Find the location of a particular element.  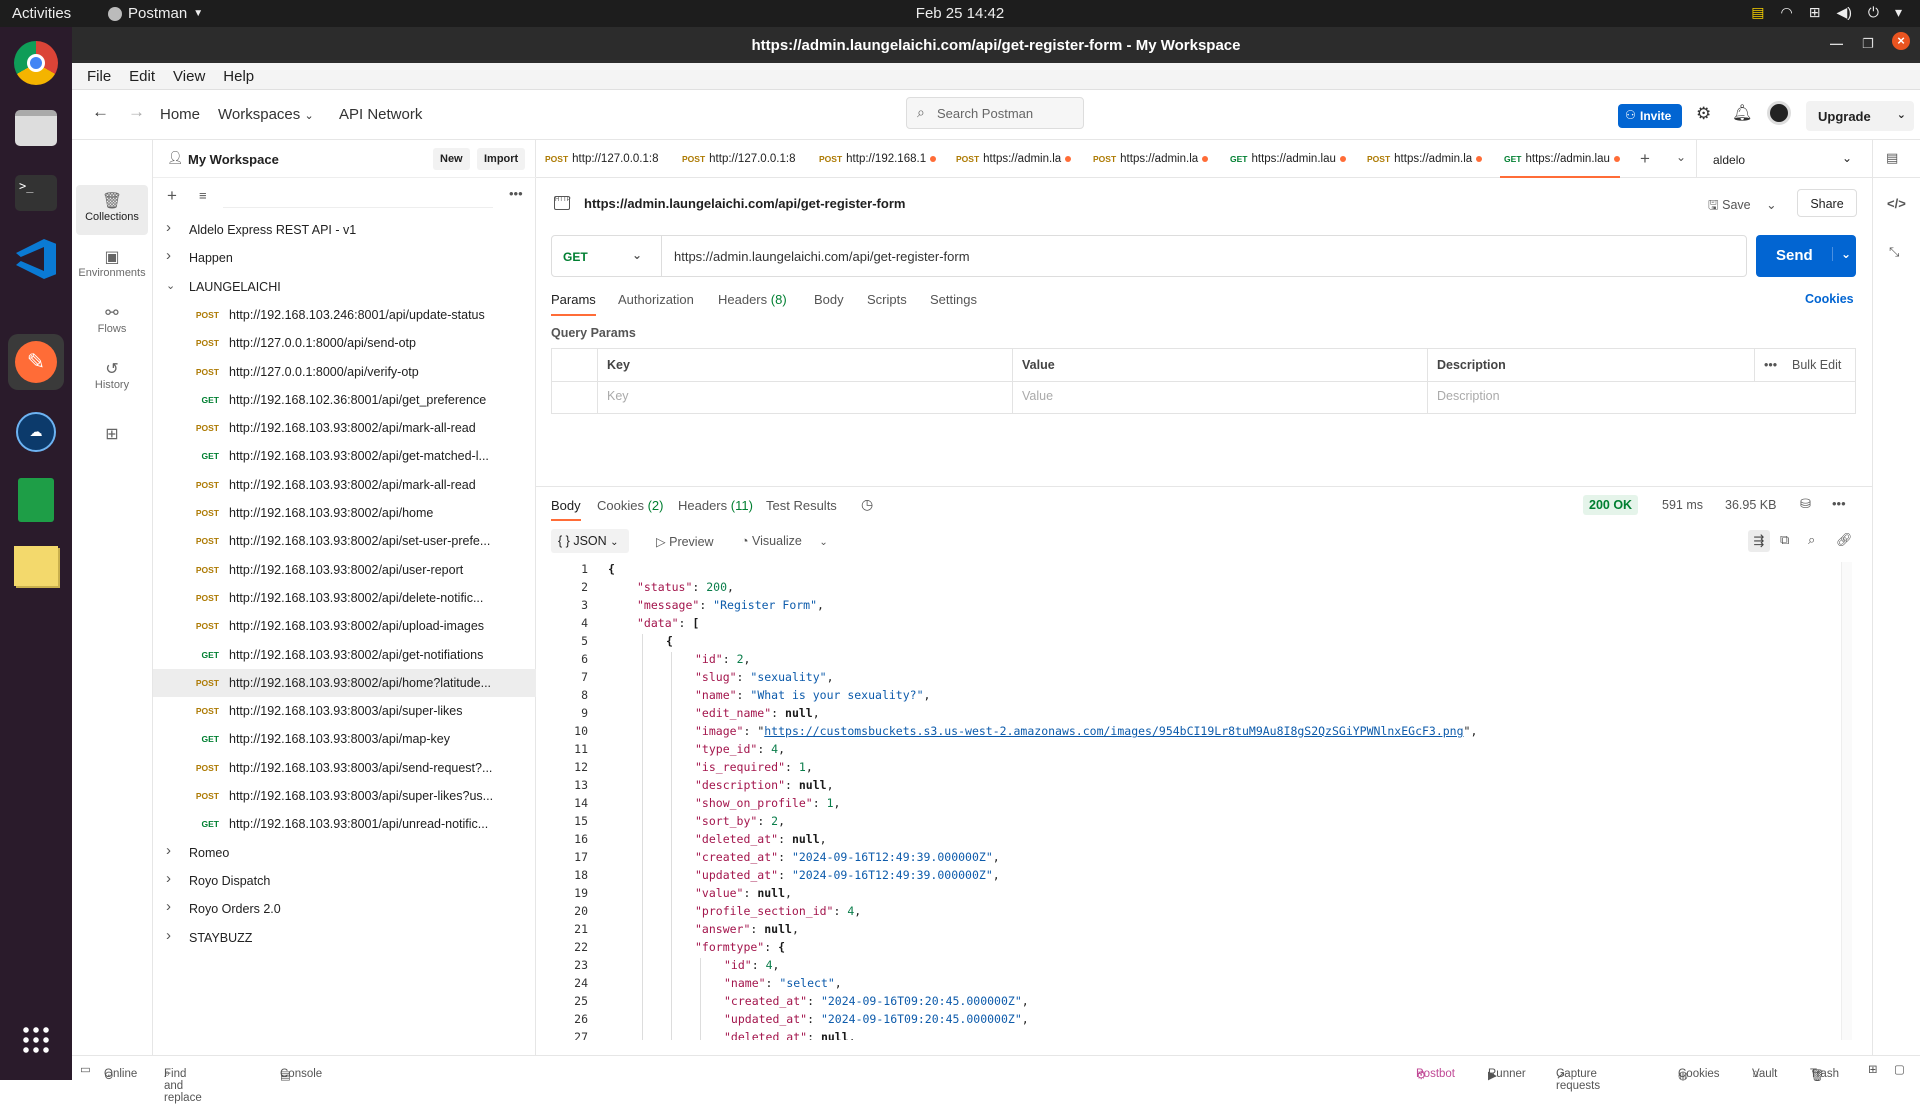

tab-headers: Headers (8) is located at coordinates (752, 299).